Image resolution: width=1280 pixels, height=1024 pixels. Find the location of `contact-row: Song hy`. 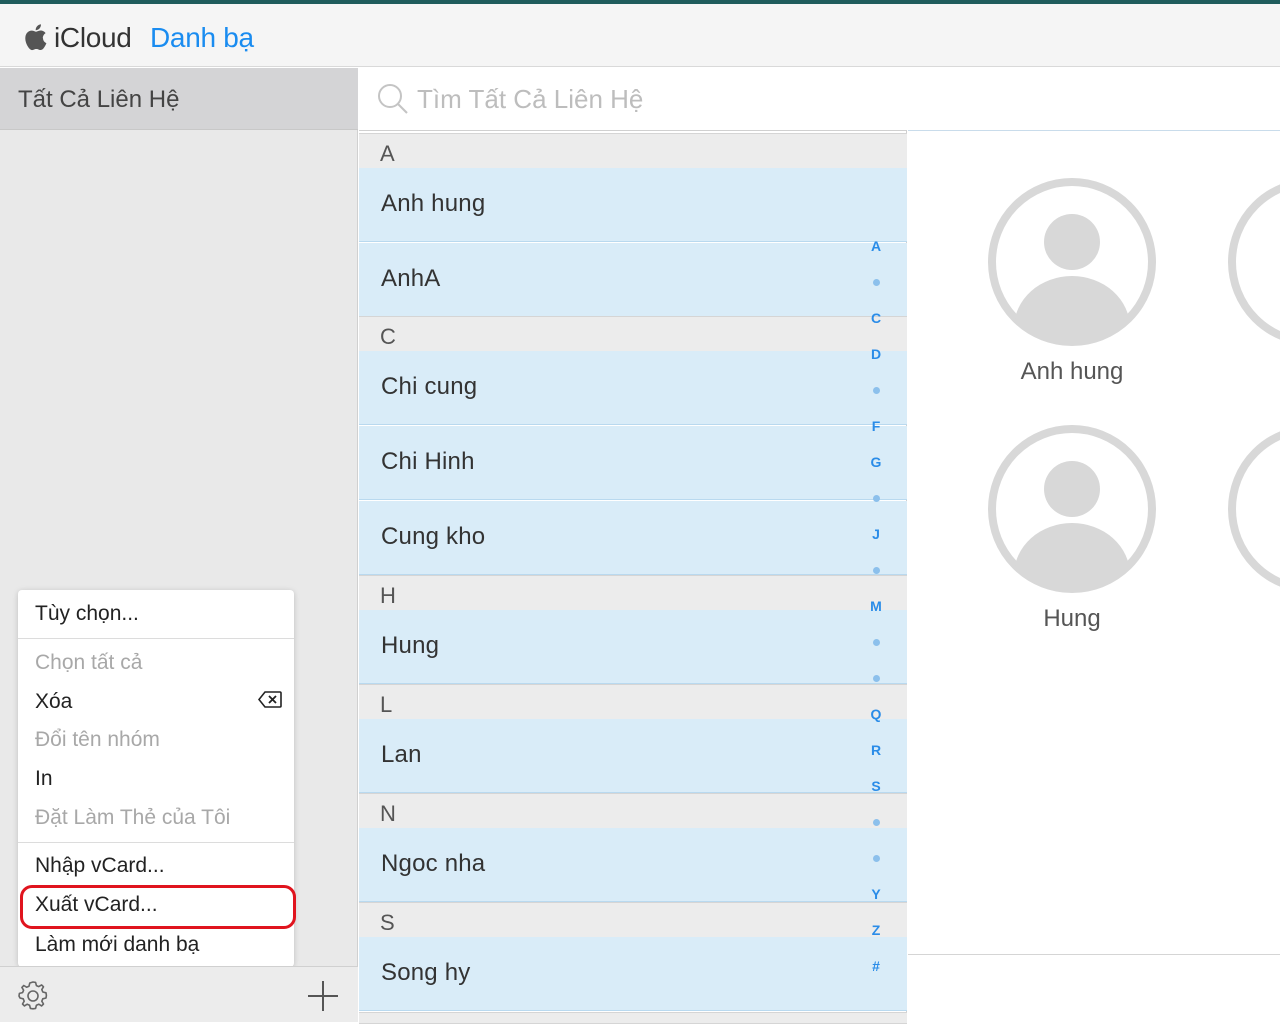

contact-row: Song hy is located at coordinates (633, 974).